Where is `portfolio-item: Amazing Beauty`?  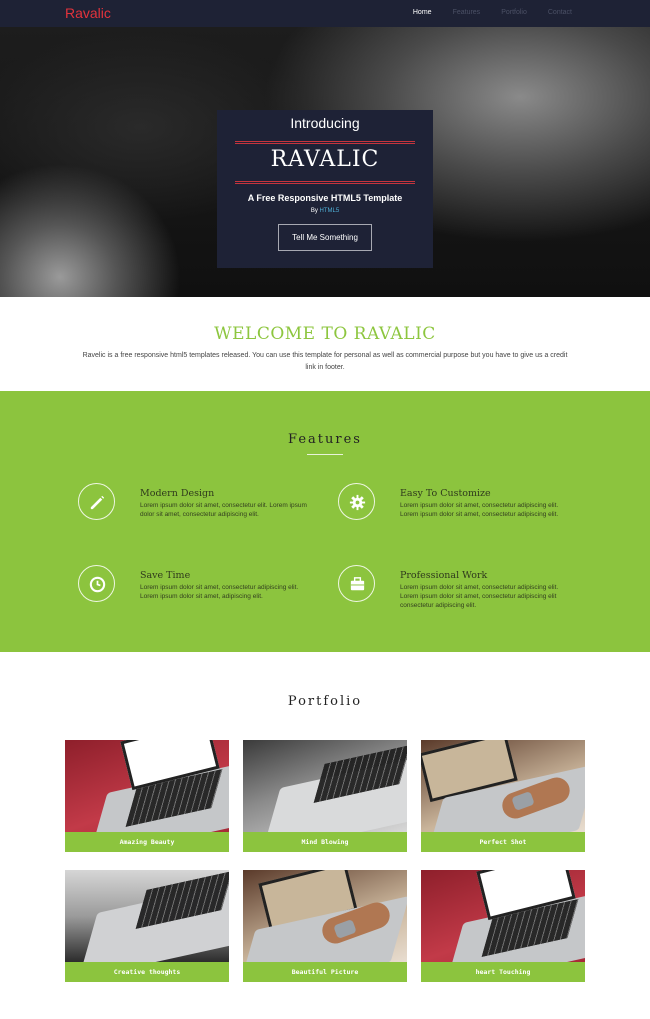 portfolio-item: Amazing Beauty is located at coordinates (147, 796).